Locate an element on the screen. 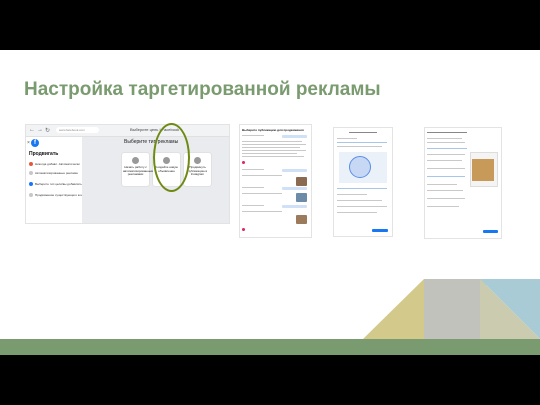 The width and height of the screenshot is (540, 405). footer-bar is located at coordinates (270, 347).